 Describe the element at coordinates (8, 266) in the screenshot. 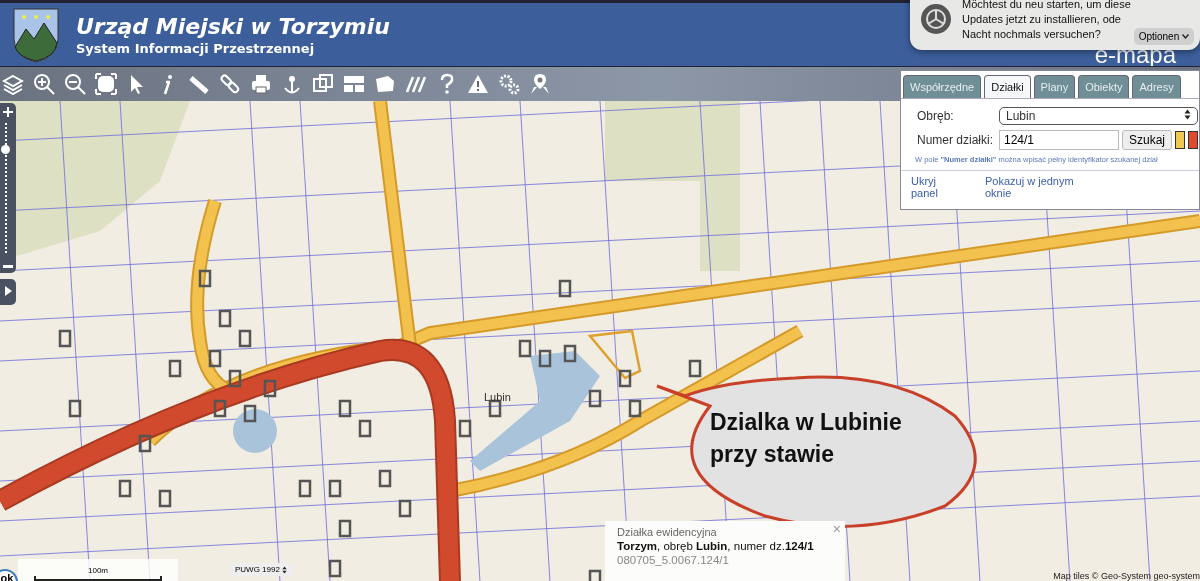

I see `minus-icon` at that location.